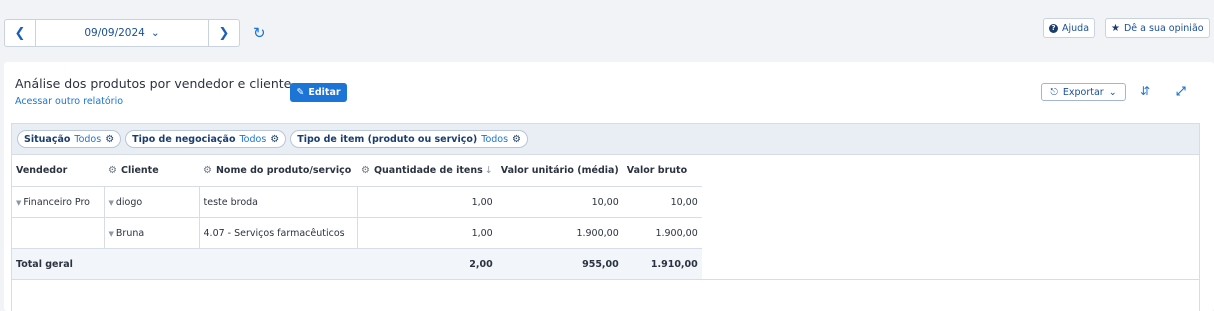 This screenshot has width=1214, height=311. What do you see at coordinates (277, 202) in the screenshot?
I see `cell-product: teste broda` at bounding box center [277, 202].